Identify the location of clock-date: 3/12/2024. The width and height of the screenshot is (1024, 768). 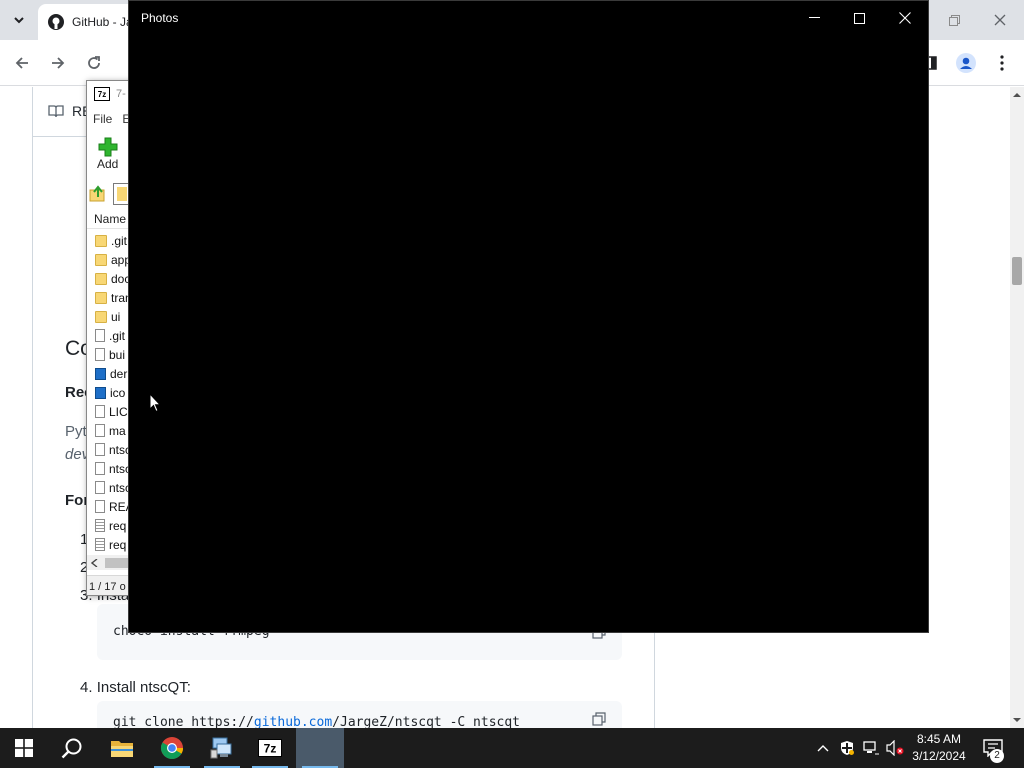
(939, 756).